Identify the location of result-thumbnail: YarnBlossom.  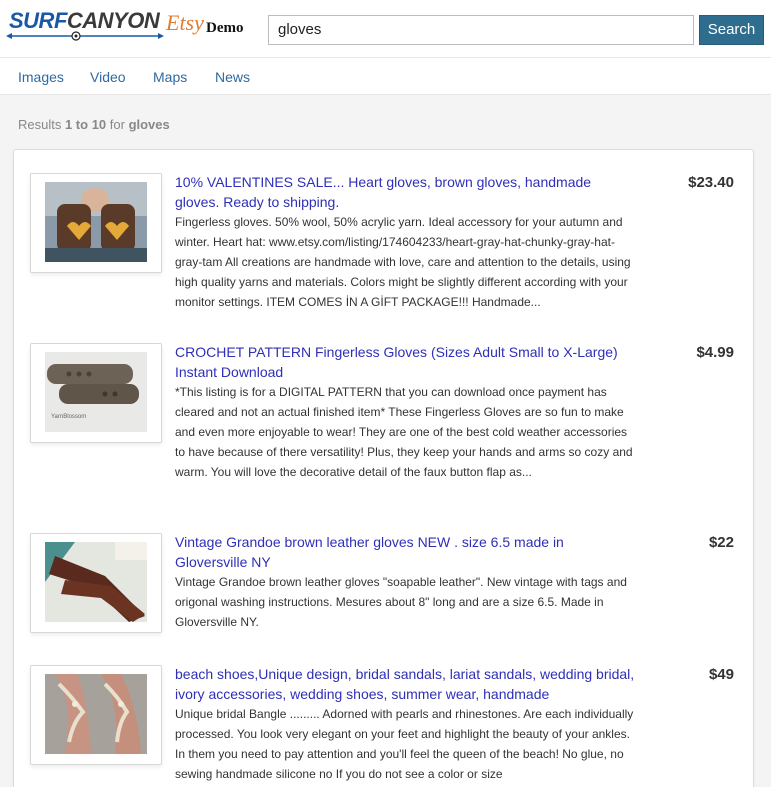
(96, 393).